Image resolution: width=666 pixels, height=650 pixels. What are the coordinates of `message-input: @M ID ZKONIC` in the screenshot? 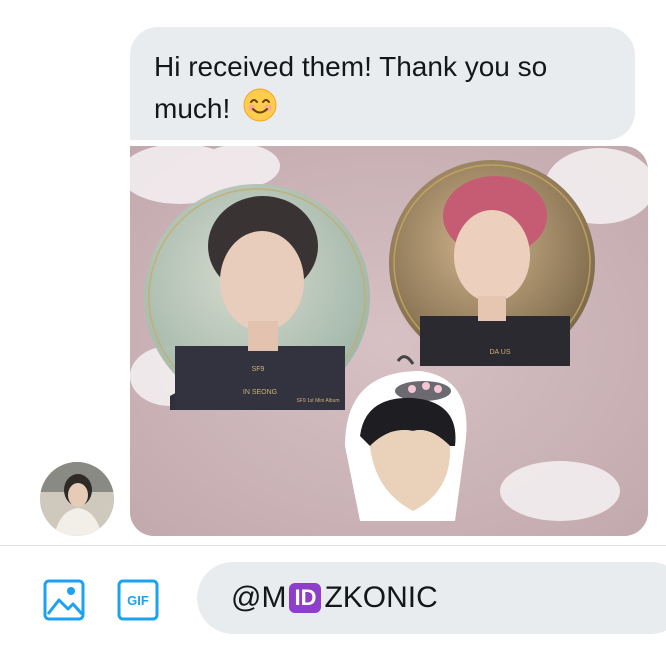 It's located at (431, 598).